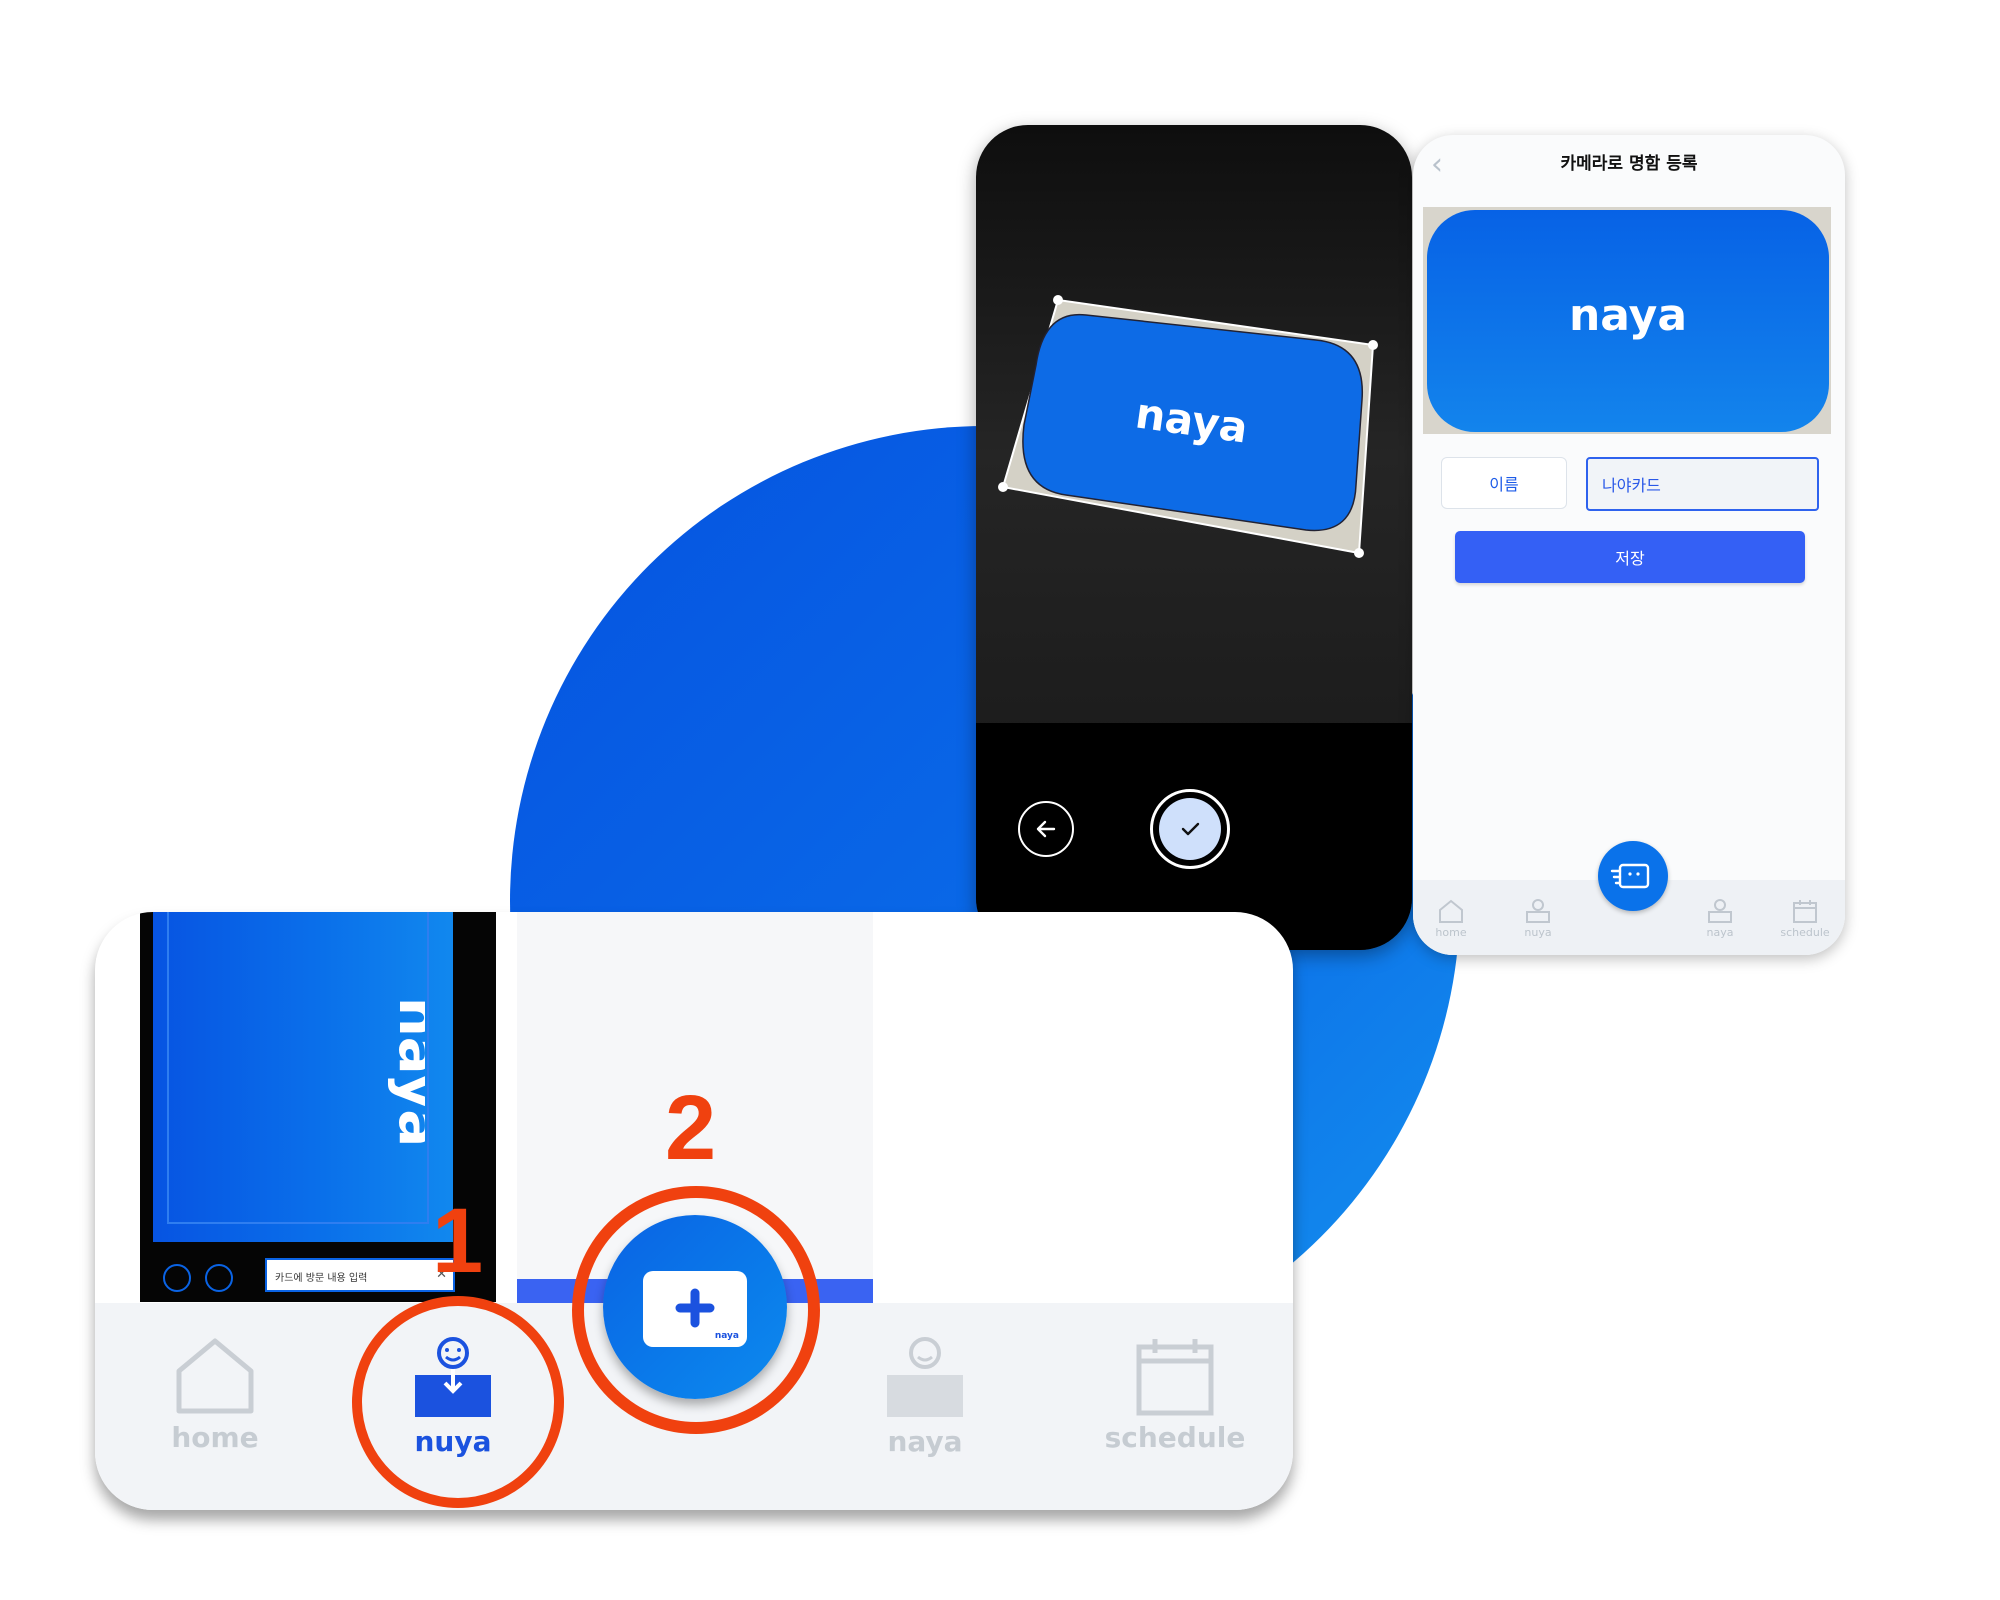  I want to click on back-button, so click(1046, 829).